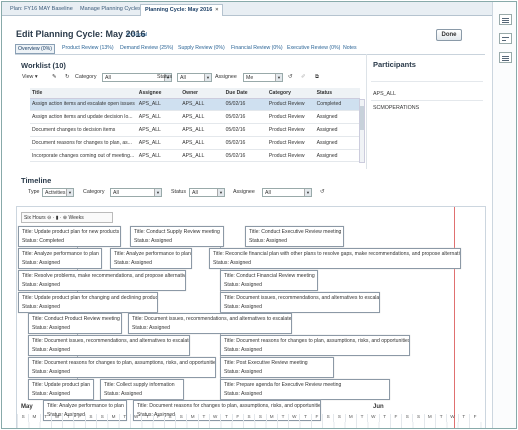 This screenshot has height=430, width=518. Describe the element at coordinates (313, 48) in the screenshot. I see `subtab-executive-review: Executive Review (0%)` at that location.